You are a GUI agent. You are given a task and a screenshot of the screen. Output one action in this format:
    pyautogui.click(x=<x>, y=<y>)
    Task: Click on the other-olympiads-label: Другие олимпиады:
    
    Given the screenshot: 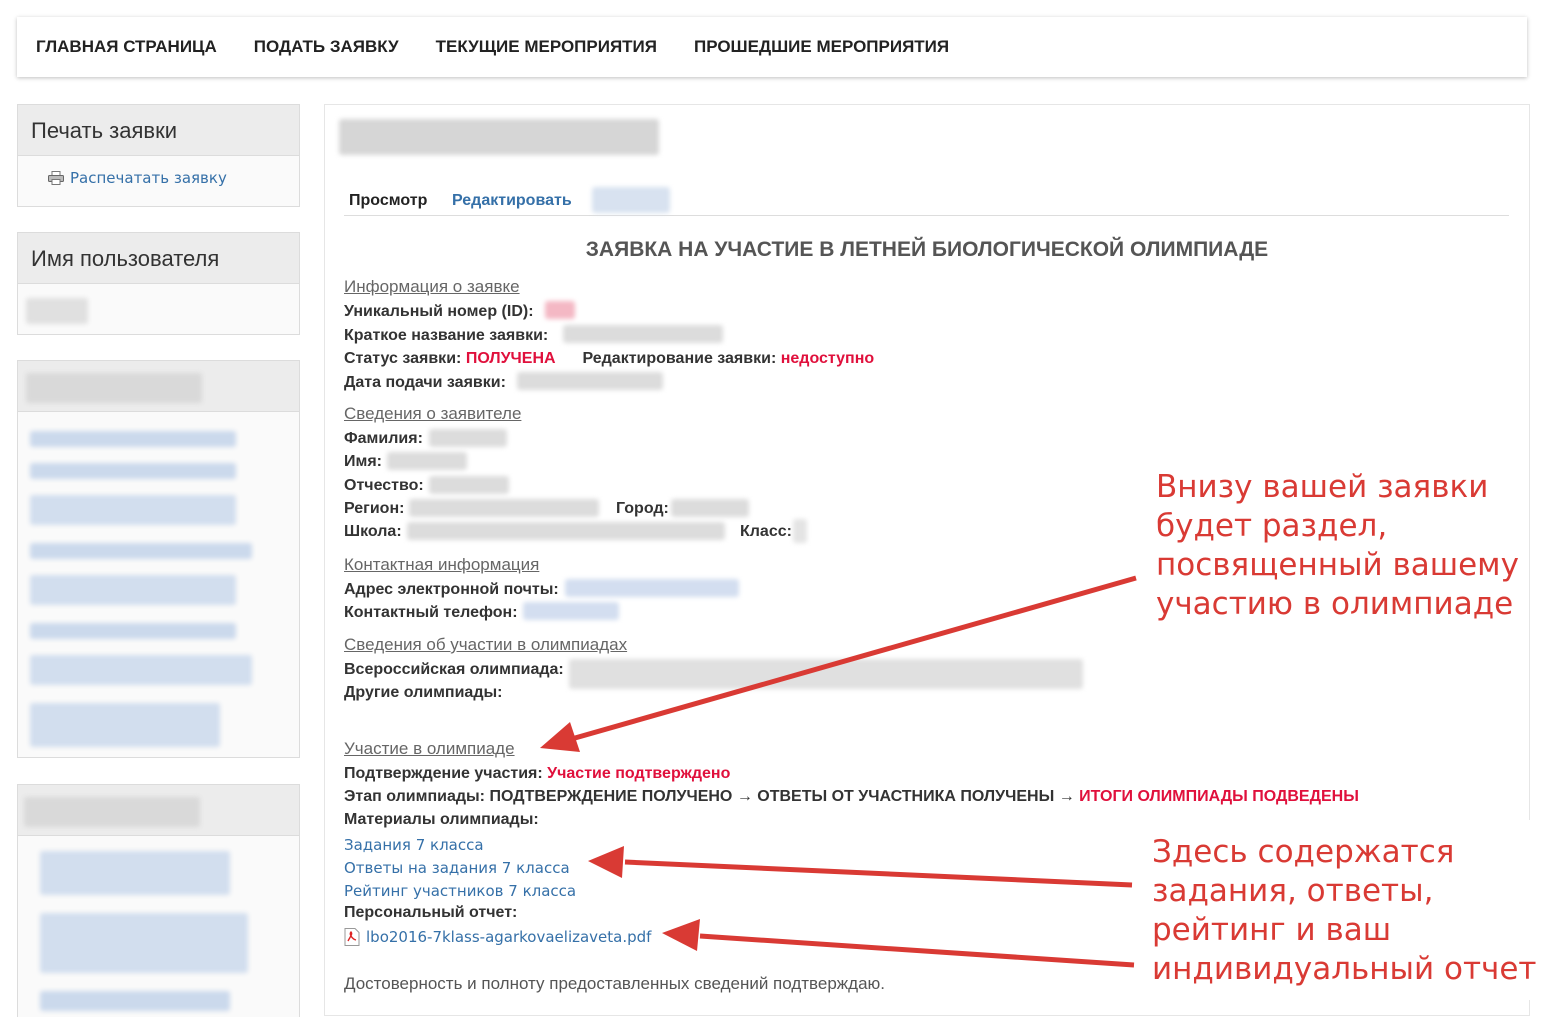 What is the action you would take?
    pyautogui.click(x=423, y=692)
    